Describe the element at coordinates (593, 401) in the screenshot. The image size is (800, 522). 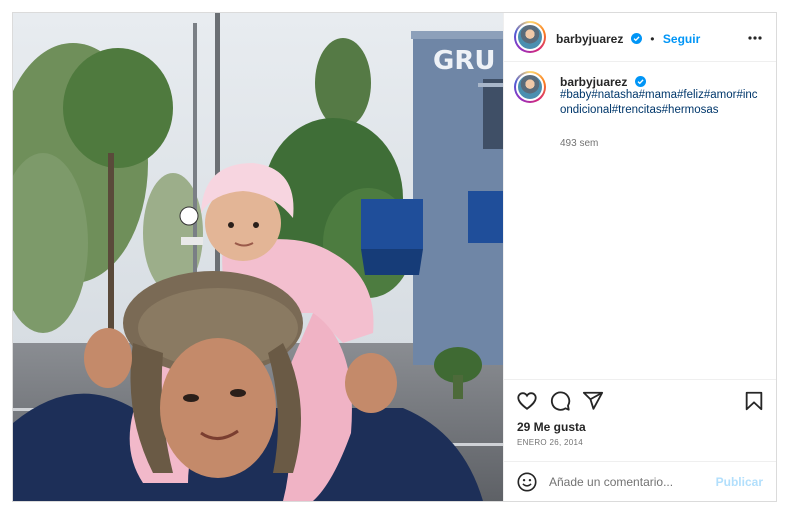
I see `share-icon` at that location.